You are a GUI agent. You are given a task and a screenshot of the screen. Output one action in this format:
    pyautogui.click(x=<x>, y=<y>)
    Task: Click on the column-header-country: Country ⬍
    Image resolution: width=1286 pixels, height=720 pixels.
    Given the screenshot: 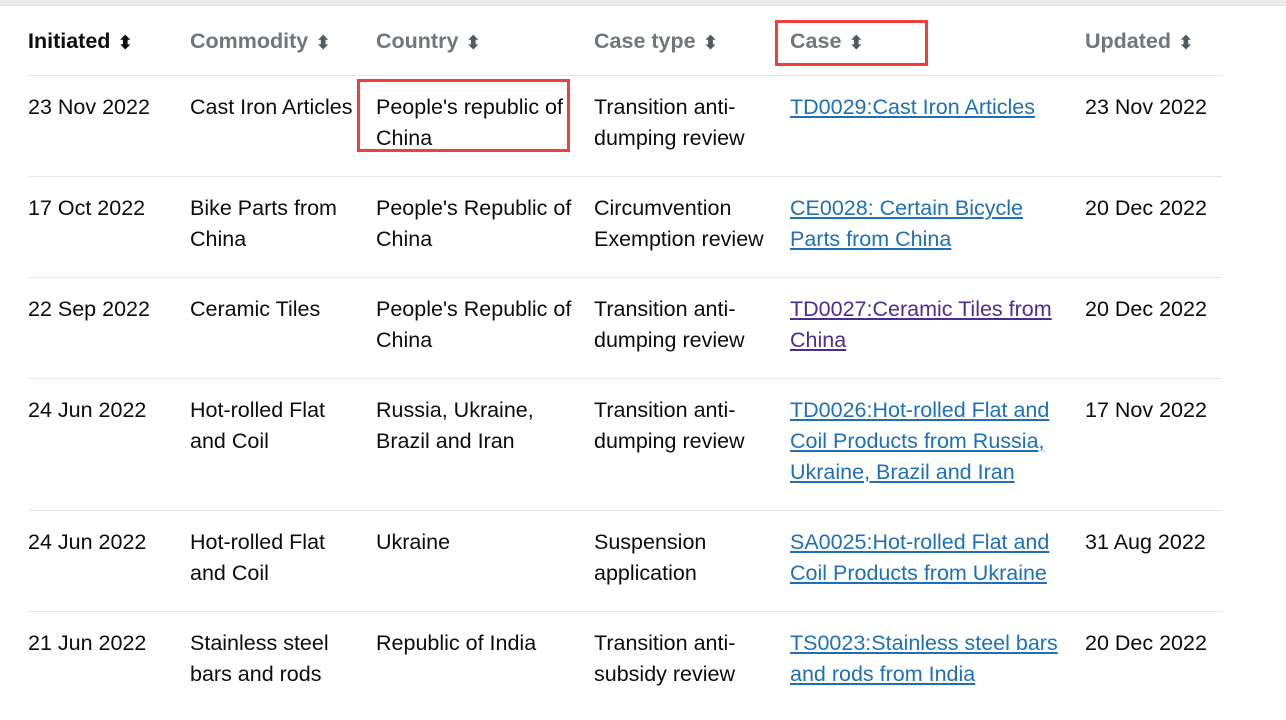 What is the action you would take?
    pyautogui.click(x=485, y=42)
    